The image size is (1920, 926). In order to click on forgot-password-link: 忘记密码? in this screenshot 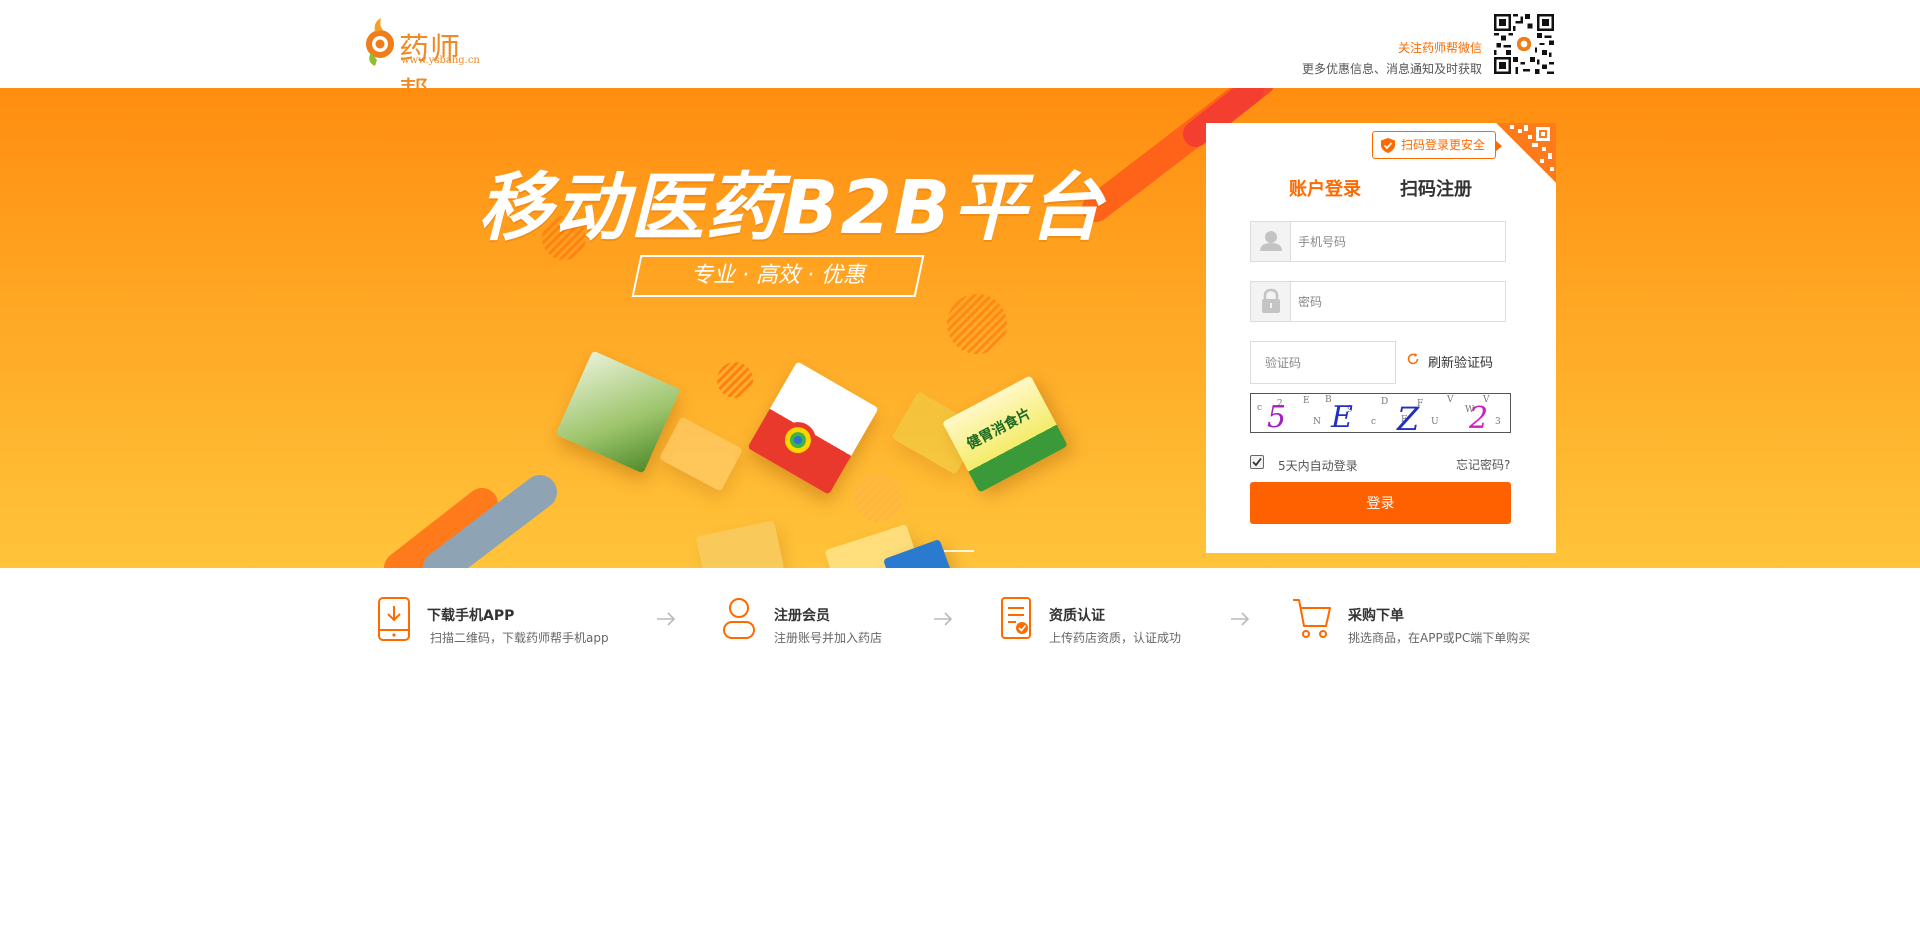, I will do `click(1483, 464)`.